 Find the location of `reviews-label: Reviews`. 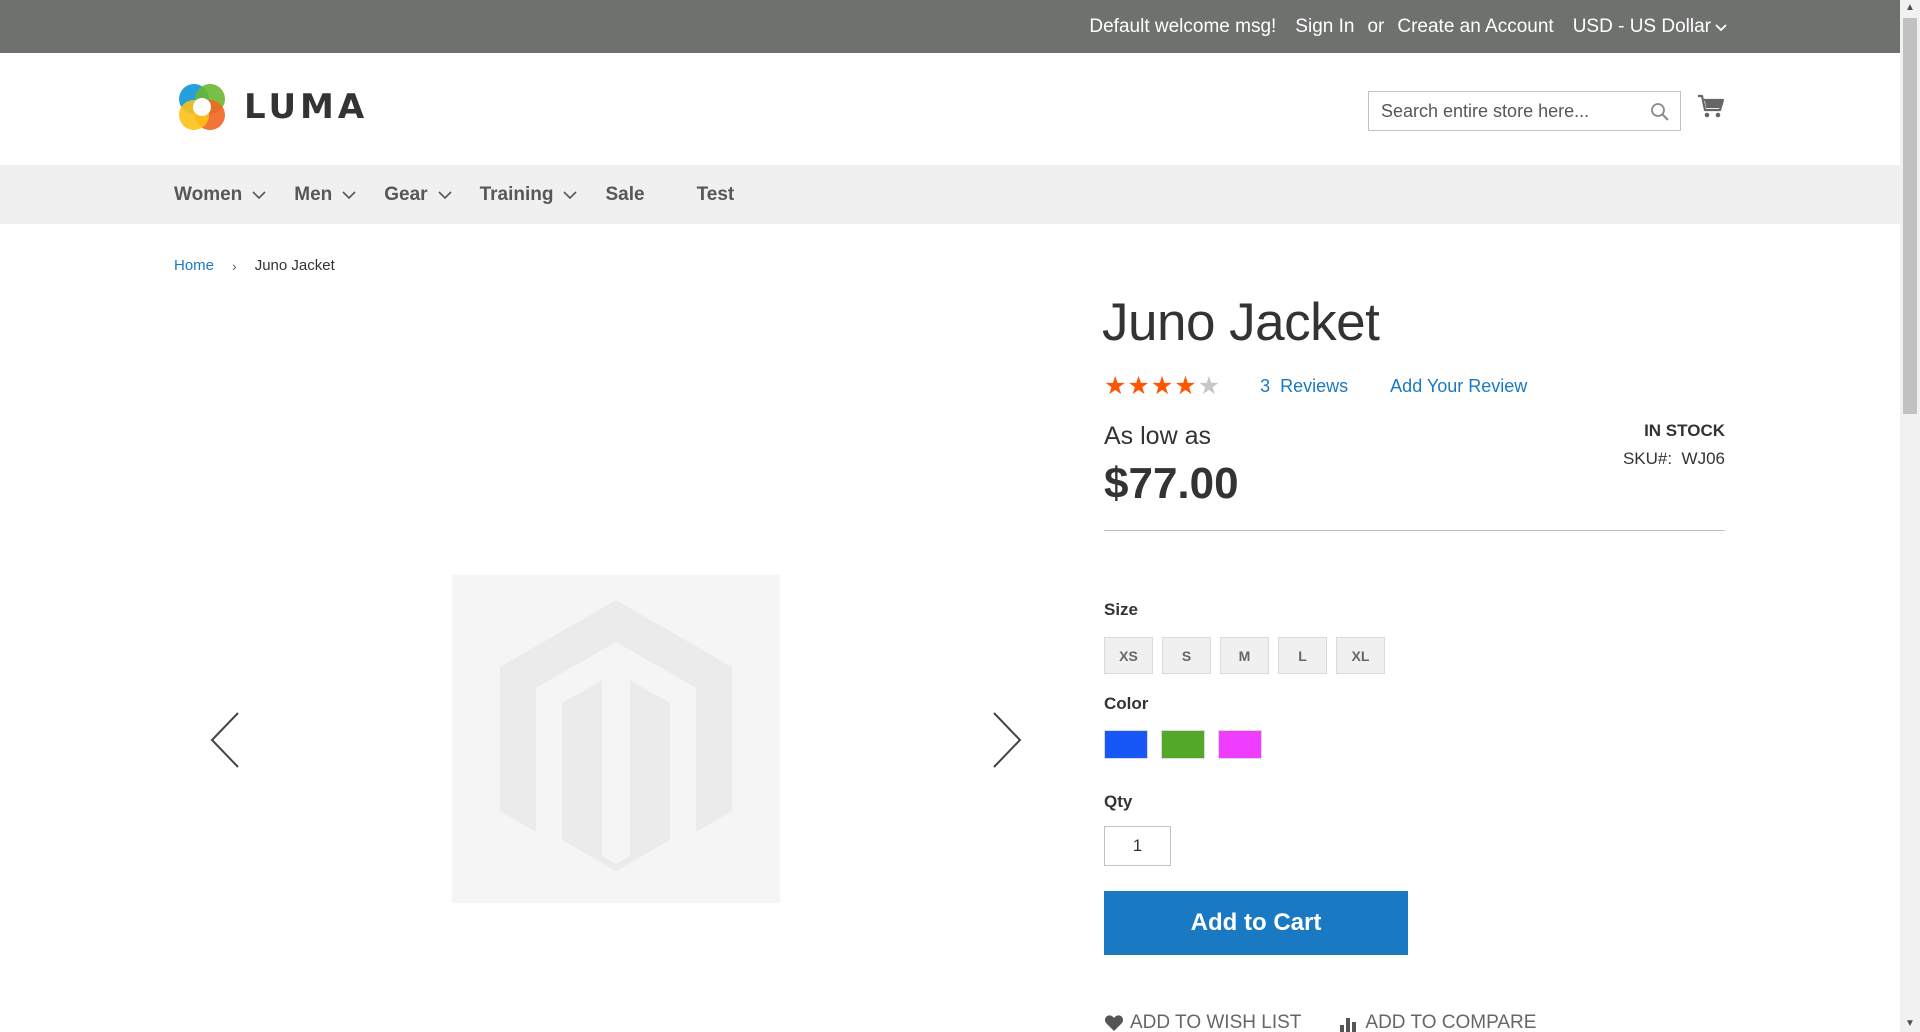

reviews-label: Reviews is located at coordinates (1314, 386).